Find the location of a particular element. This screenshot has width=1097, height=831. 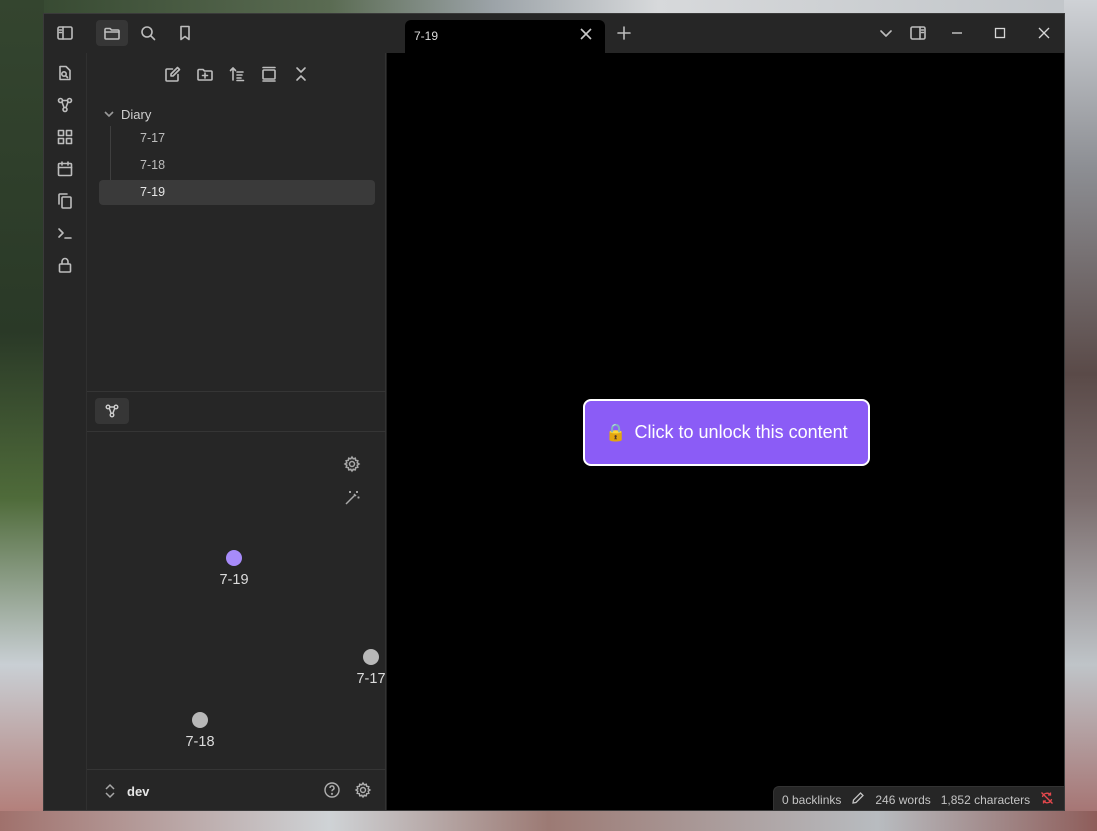

chevron-updown-icon is located at coordinates (110, 791).